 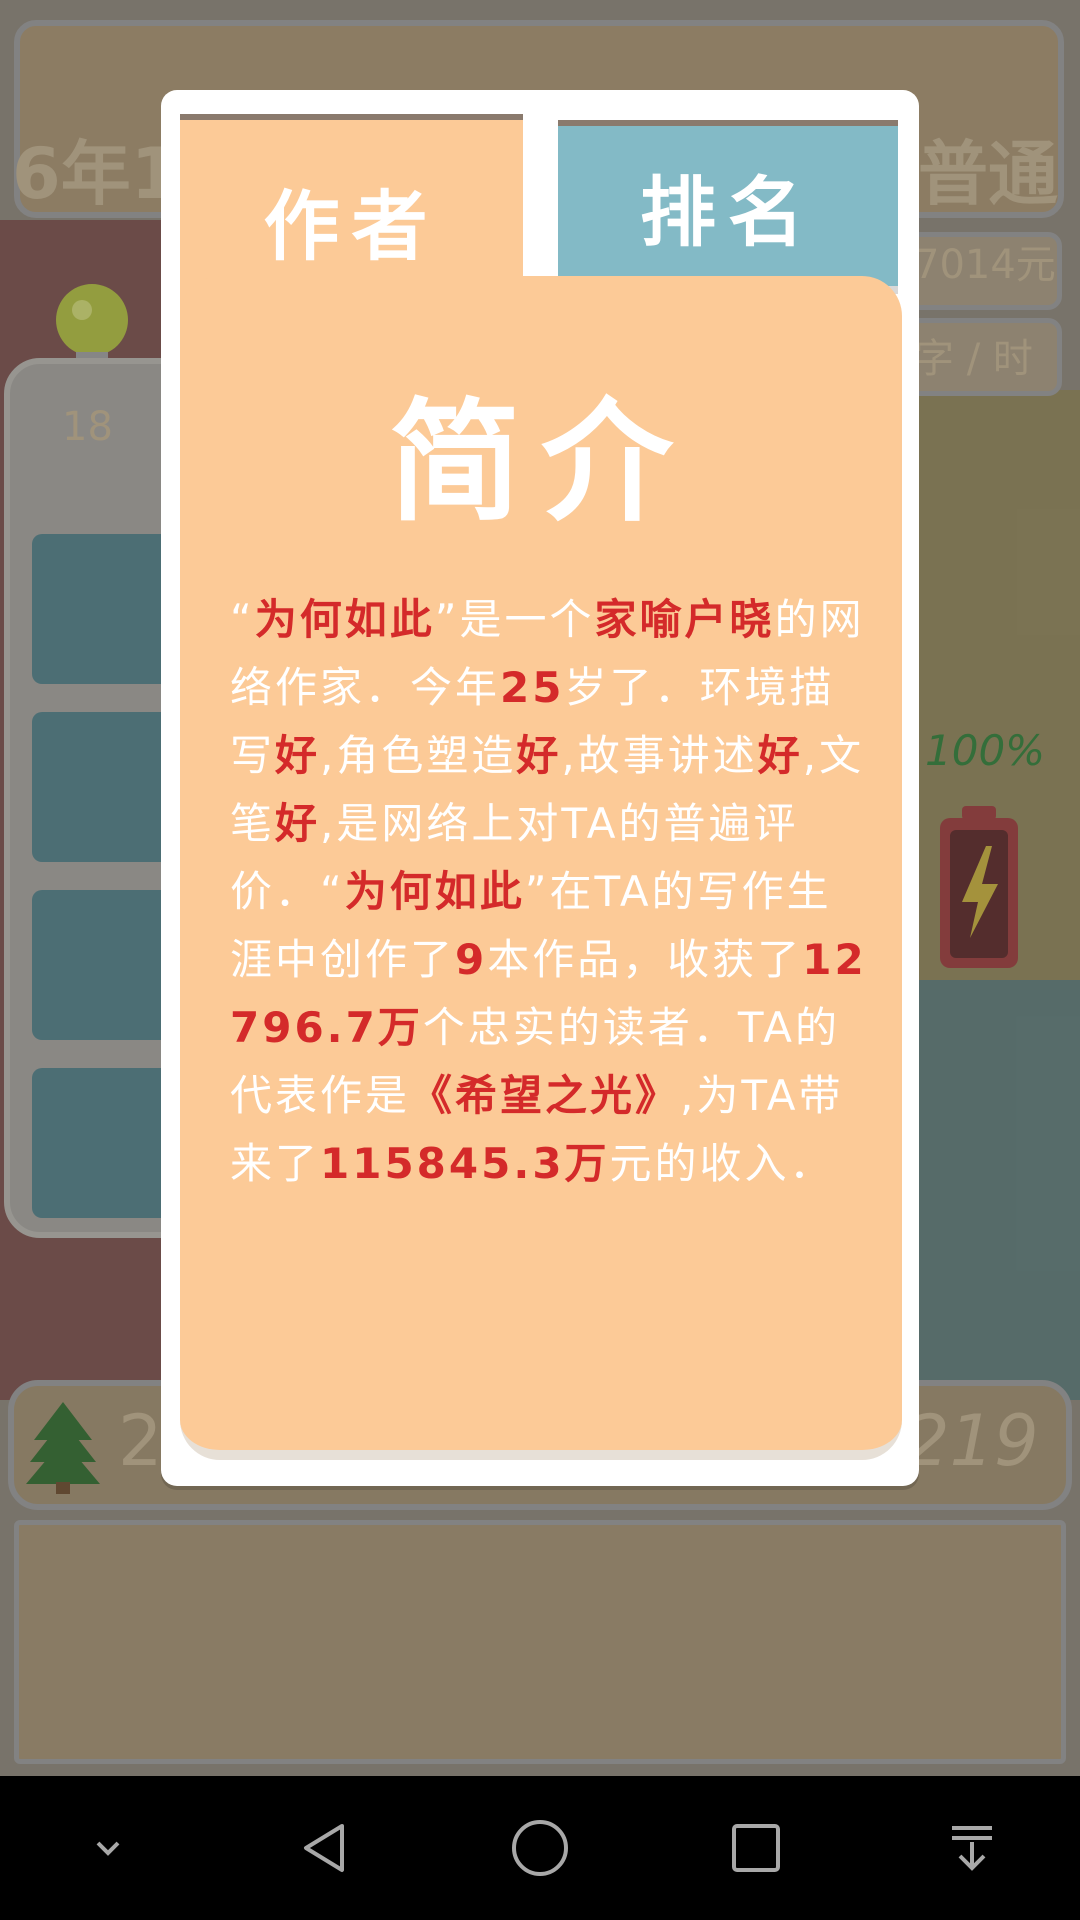 I want to click on bio-text: “, so click(x=242, y=619).